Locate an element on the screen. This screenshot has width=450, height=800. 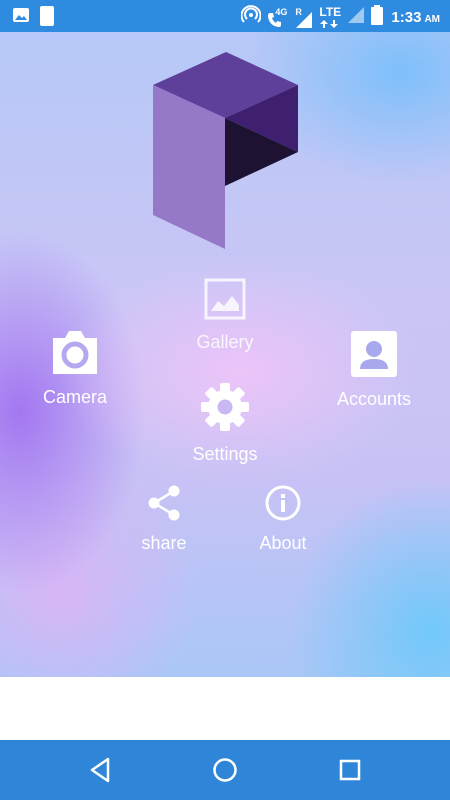
gallery-icon is located at coordinates (225, 301).